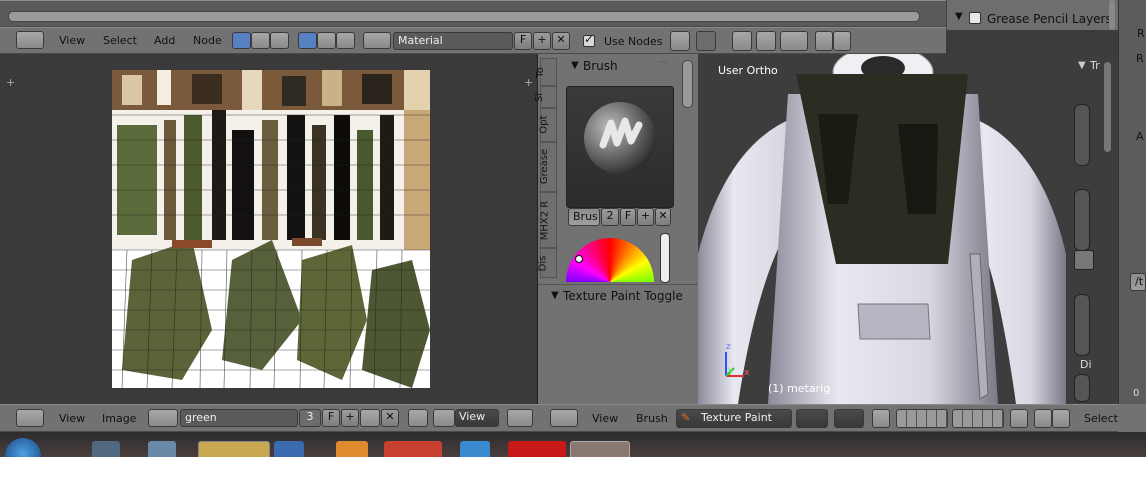 Image resolution: width=1146 pixels, height=498 pixels. What do you see at coordinates (555, 295) in the screenshot?
I see `texture-toggle-arrow-icon: ▼` at bounding box center [555, 295].